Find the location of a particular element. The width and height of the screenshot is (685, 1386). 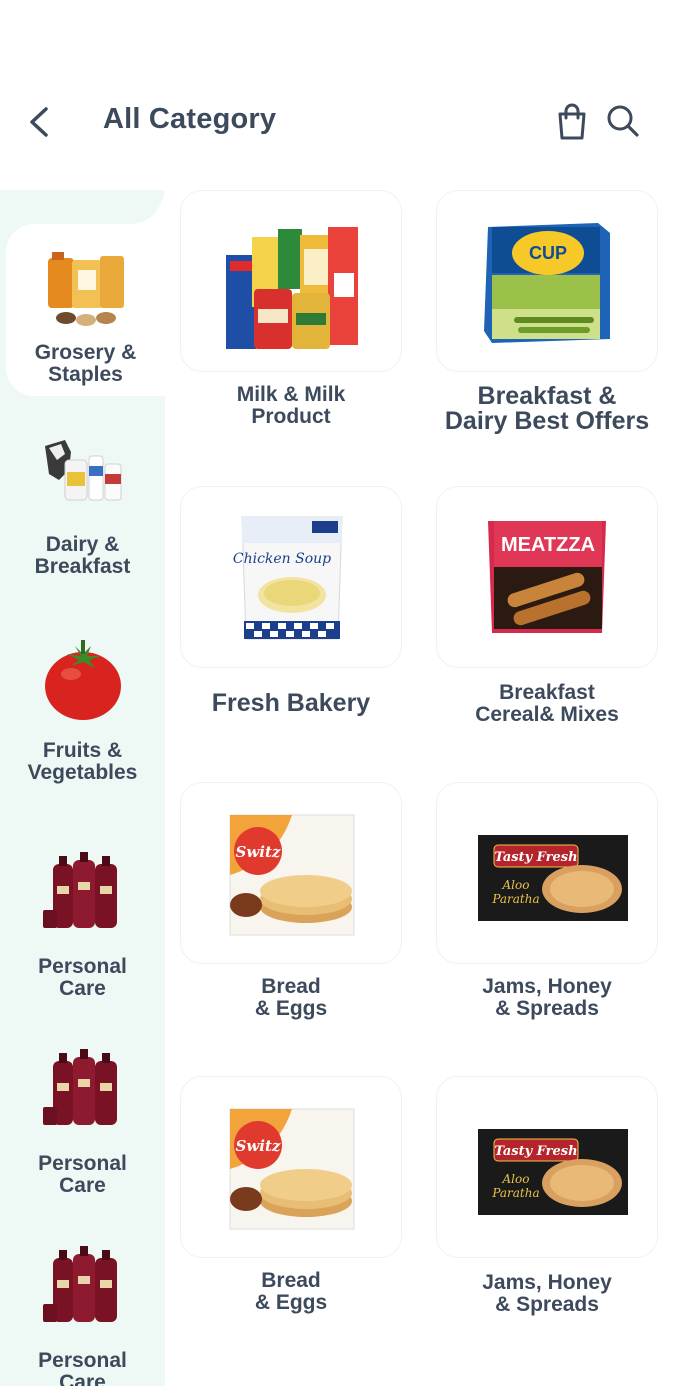

category-label: Breakfast & Dairy Best Offers is located at coordinates (547, 409).